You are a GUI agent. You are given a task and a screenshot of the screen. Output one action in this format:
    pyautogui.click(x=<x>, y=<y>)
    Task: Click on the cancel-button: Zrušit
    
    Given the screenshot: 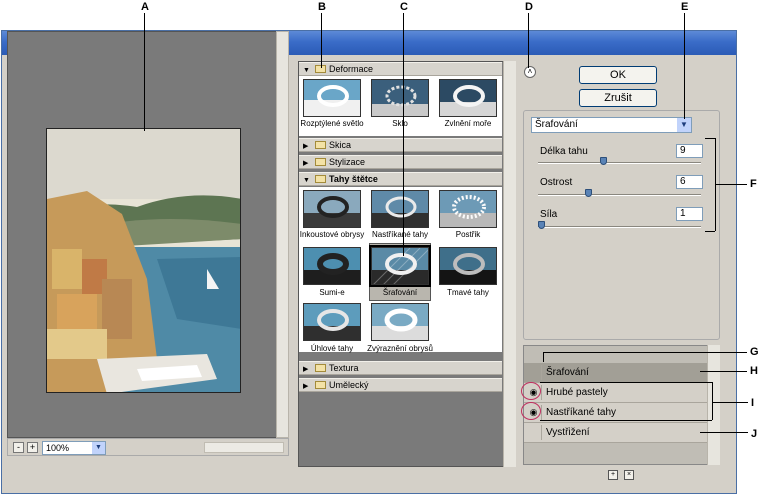 What is the action you would take?
    pyautogui.click(x=618, y=98)
    